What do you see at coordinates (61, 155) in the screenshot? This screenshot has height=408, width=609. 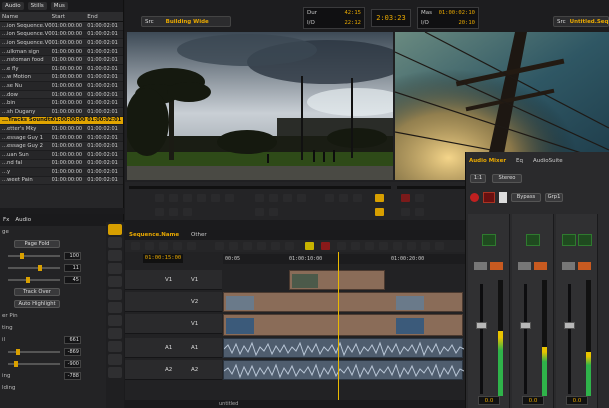 I see `bin-row: ...uan Sun 01:00:00:00 01:00:02:01` at bounding box center [61, 155].